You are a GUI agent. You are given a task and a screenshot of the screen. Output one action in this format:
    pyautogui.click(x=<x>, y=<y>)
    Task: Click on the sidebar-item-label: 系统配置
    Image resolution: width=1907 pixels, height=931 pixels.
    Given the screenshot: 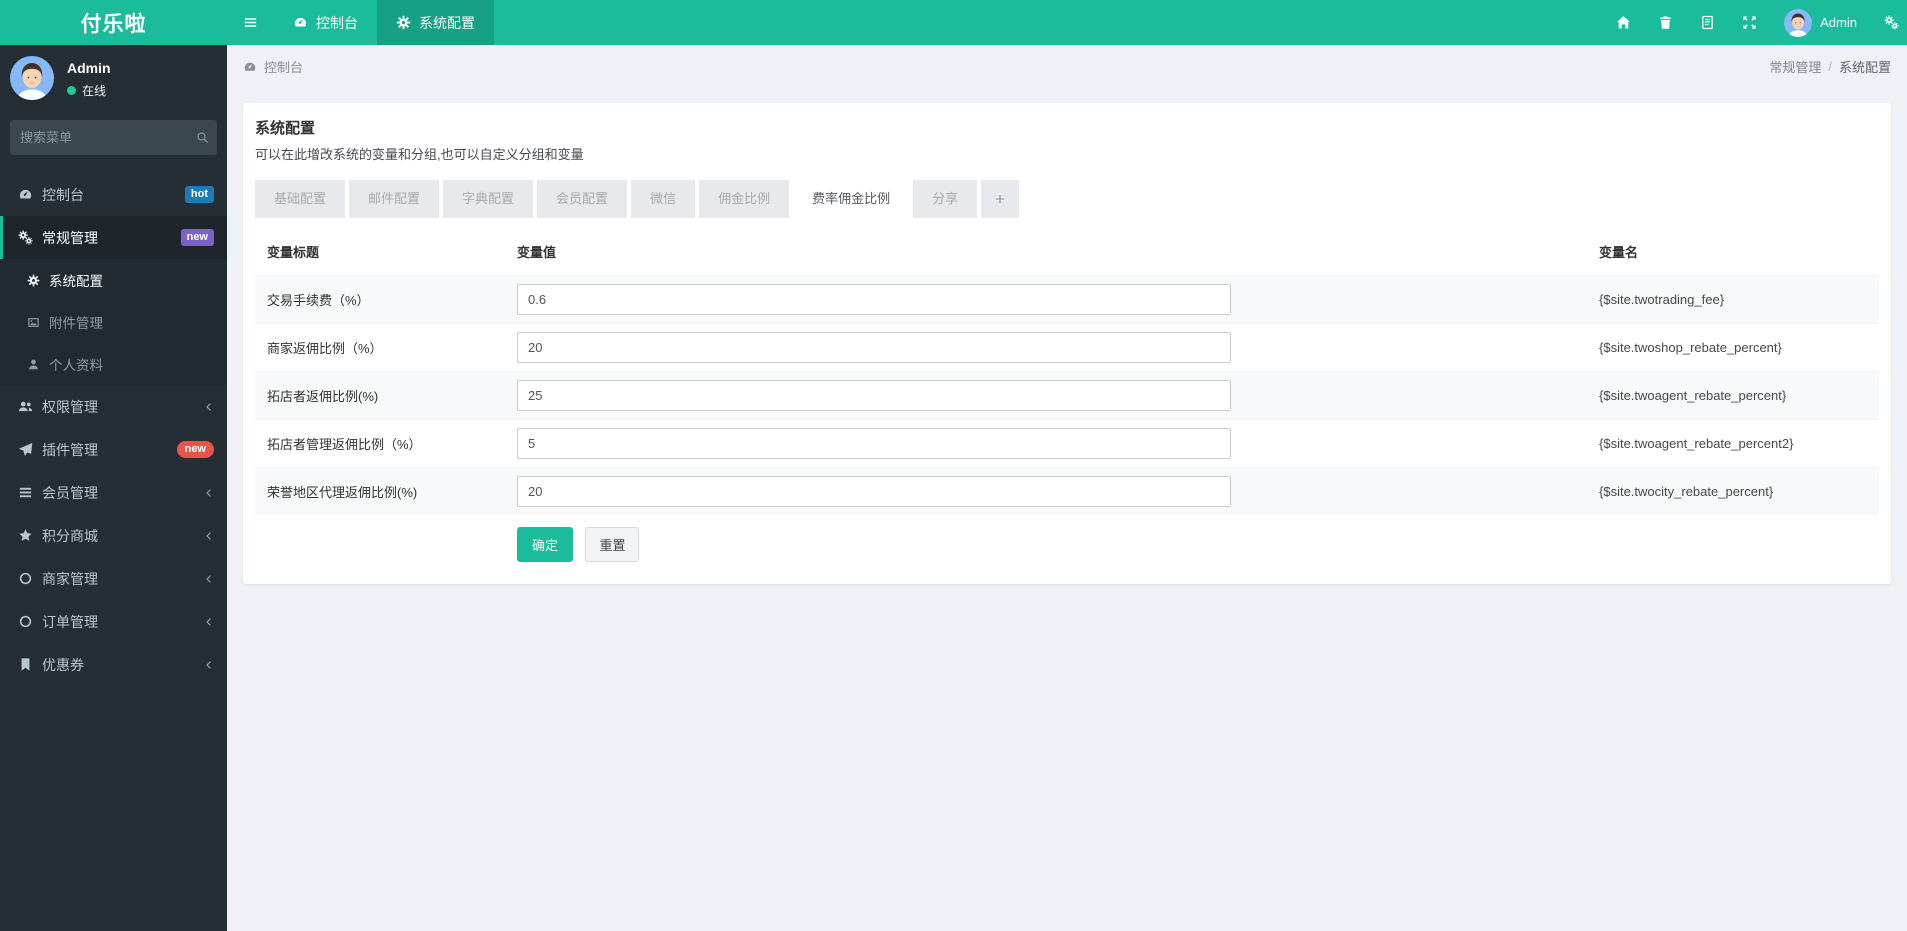 What is the action you would take?
    pyautogui.click(x=76, y=281)
    